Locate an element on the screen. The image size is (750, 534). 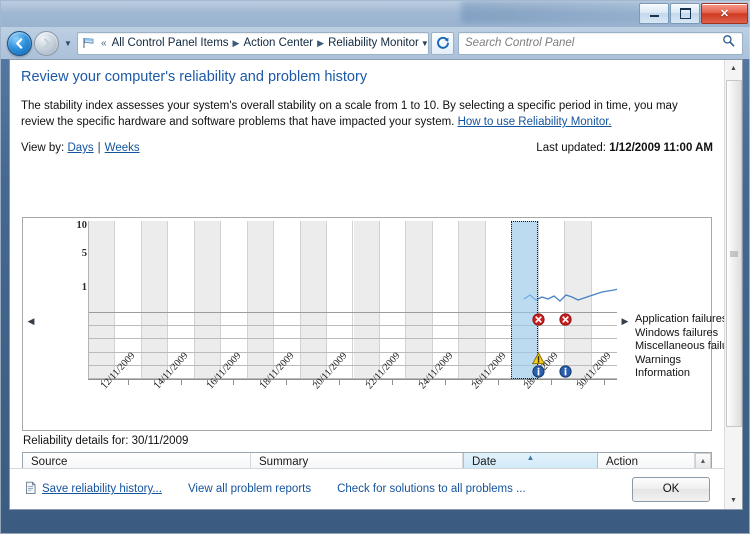
chart-expand-legend-button: ▶ is located at coordinates (625, 321).